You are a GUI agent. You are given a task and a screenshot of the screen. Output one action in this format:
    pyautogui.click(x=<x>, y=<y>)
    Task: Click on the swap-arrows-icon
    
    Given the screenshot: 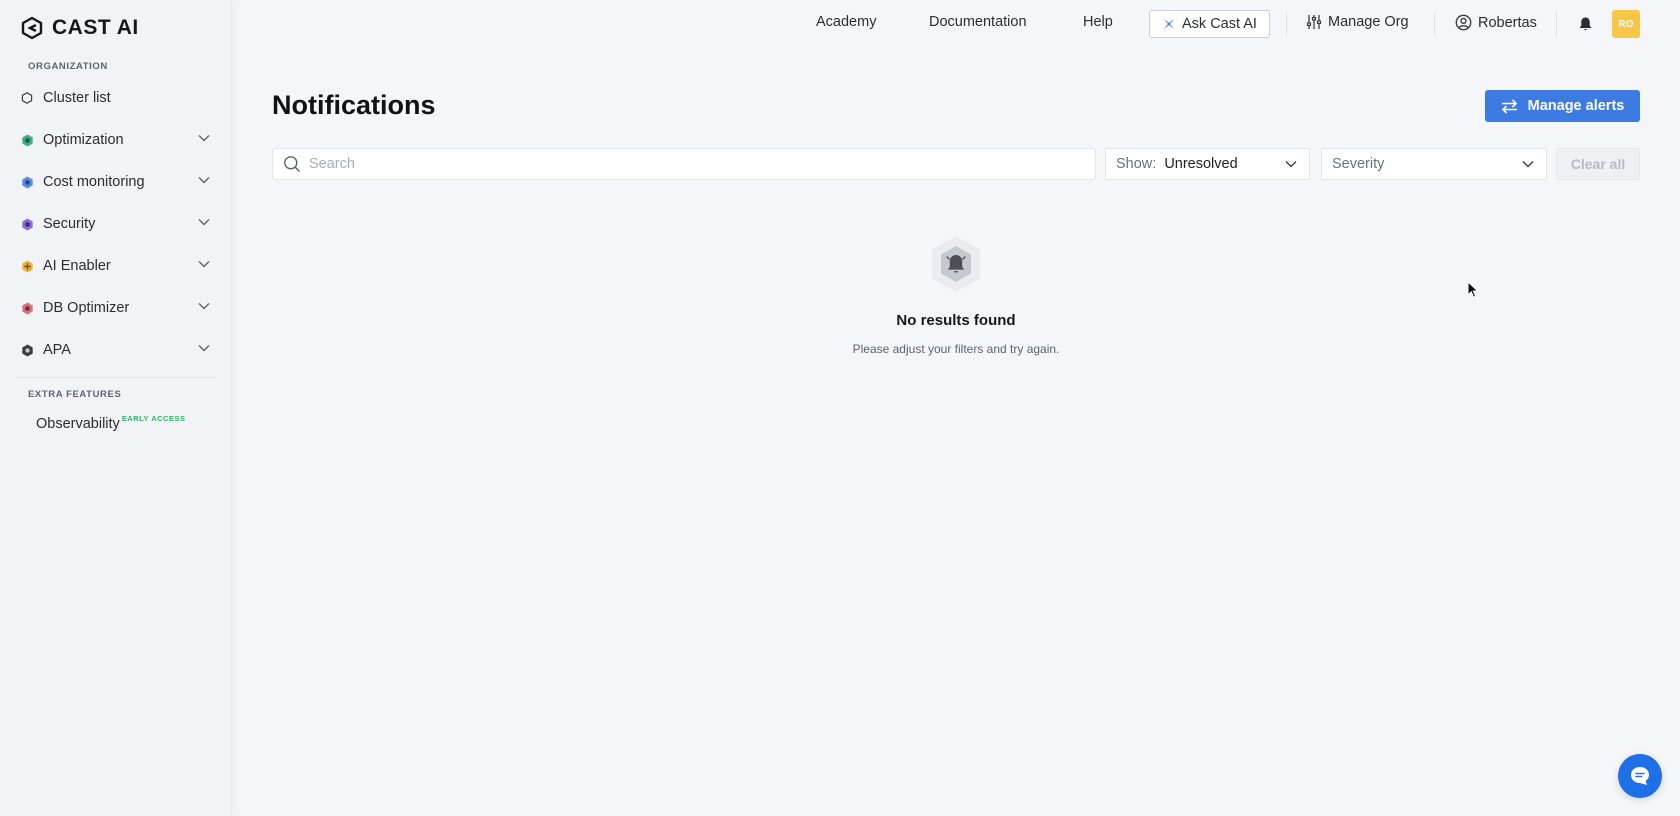 What is the action you would take?
    pyautogui.click(x=1509, y=106)
    